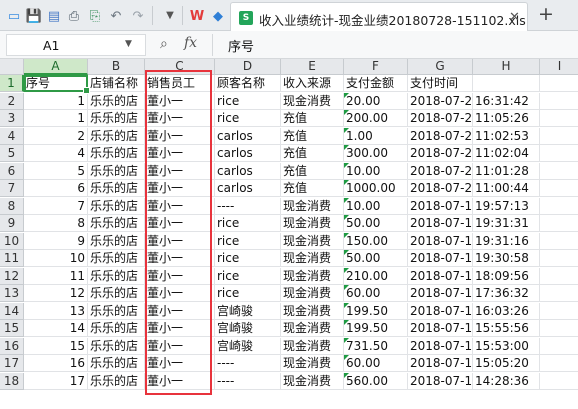 Image resolution: width=578 pixels, height=409 pixels. What do you see at coordinates (312, 153) in the screenshot?
I see `cell-e5: 充值` at bounding box center [312, 153].